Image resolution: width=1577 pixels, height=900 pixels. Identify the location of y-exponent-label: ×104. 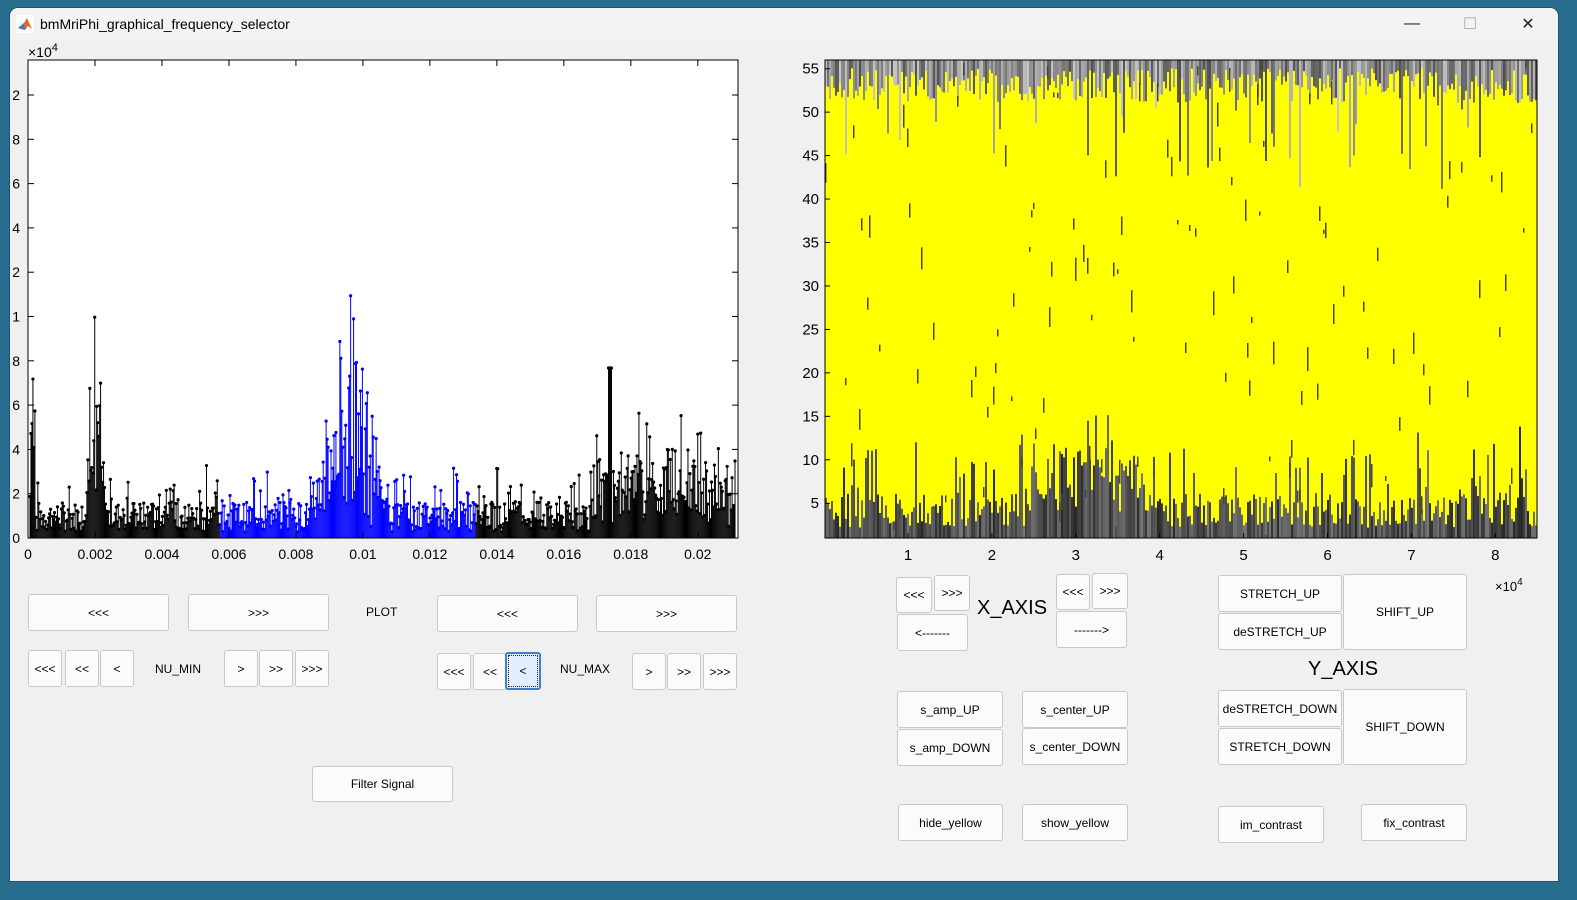
(43, 51).